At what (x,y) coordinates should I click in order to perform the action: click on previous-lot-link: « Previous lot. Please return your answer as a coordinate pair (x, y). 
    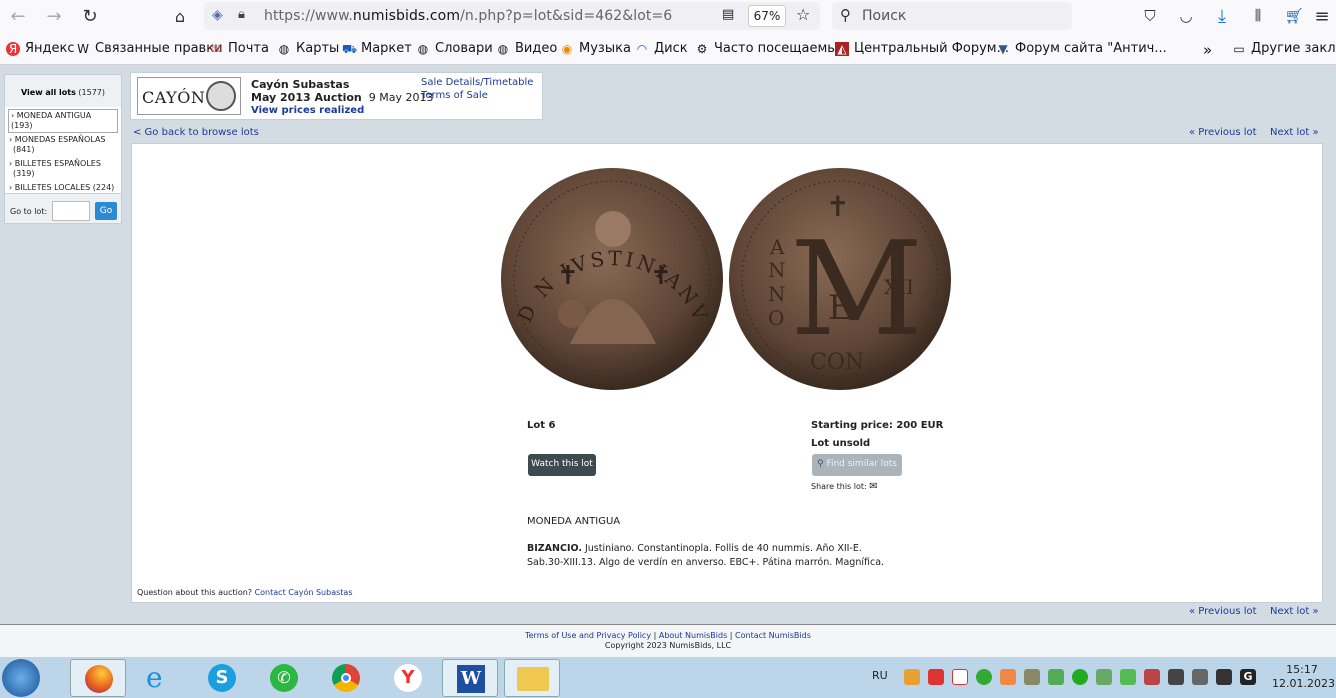
    Looking at the image, I should click on (1223, 132).